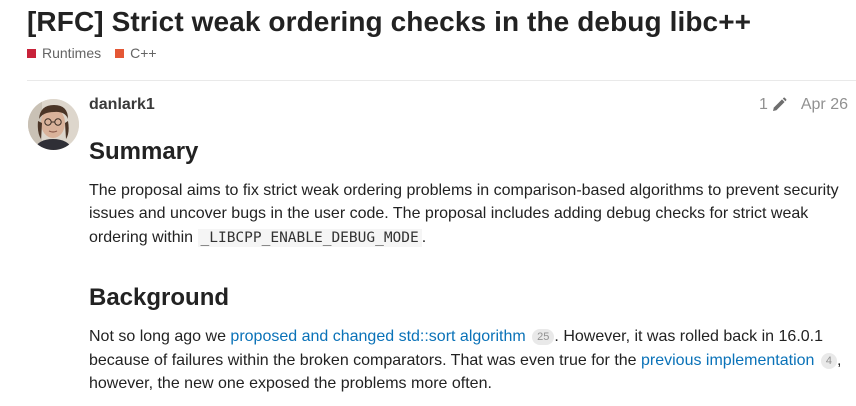 This screenshot has width=856, height=406. I want to click on background-text: Not so long ago we, so click(160, 337).